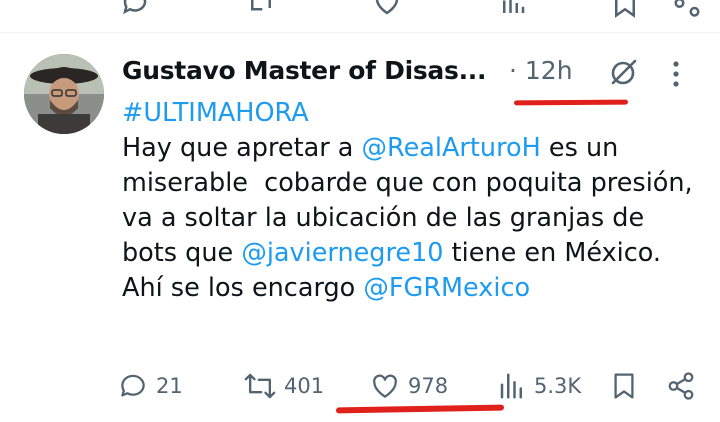 The width and height of the screenshot is (720, 422). Describe the element at coordinates (360, 32) in the screenshot. I see `tweet-divider` at that location.